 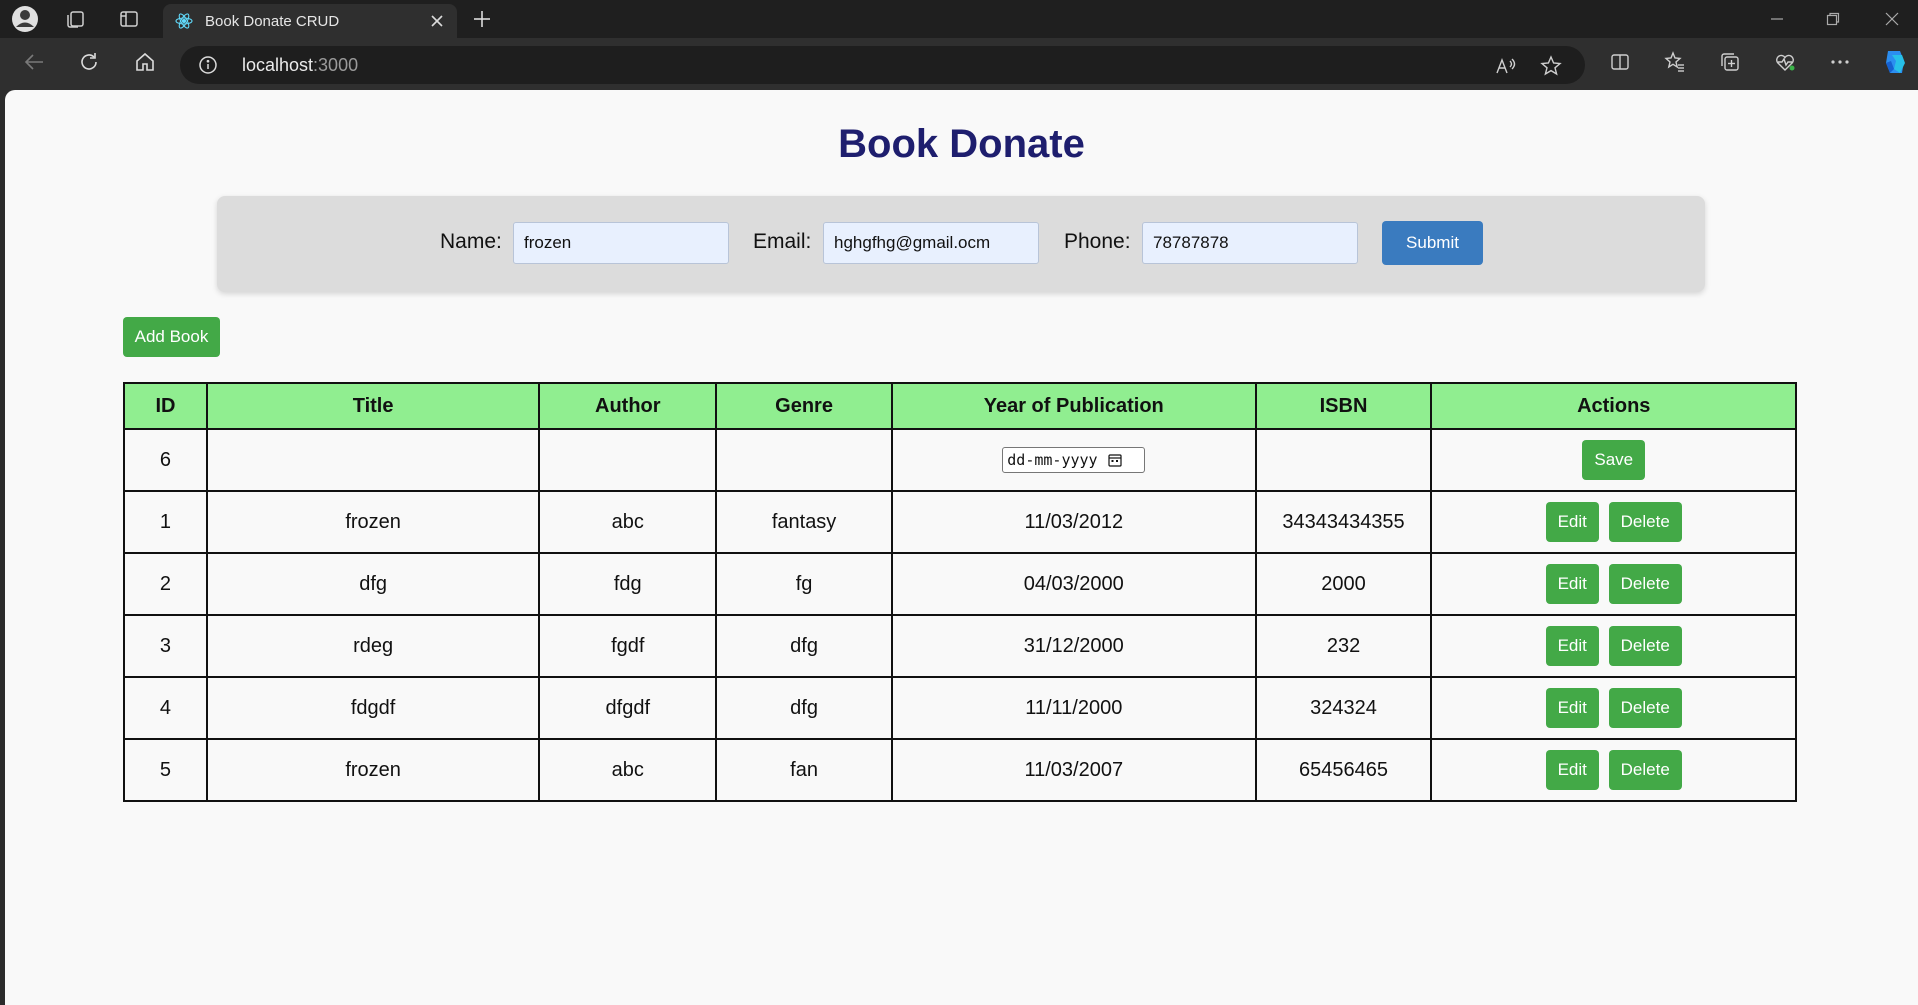 I want to click on refresh-icon, so click(x=89, y=62).